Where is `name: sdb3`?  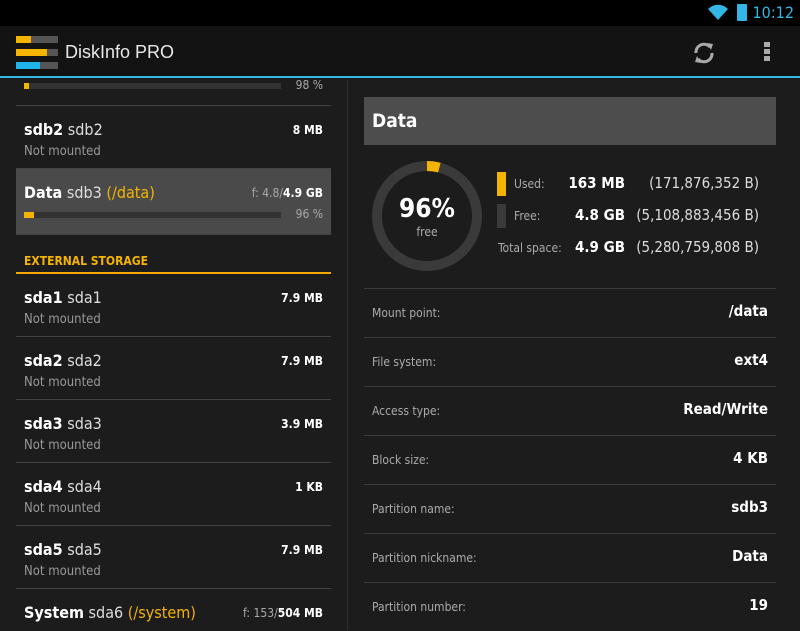 name: sdb3 is located at coordinates (84, 192).